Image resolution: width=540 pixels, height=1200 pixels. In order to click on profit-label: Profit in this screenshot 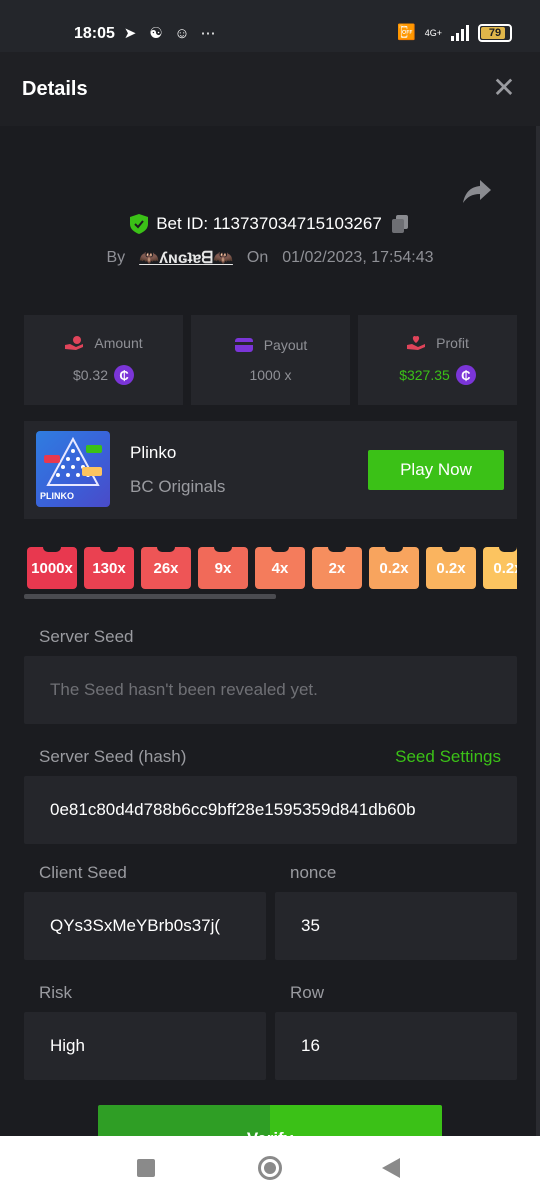, I will do `click(452, 343)`.